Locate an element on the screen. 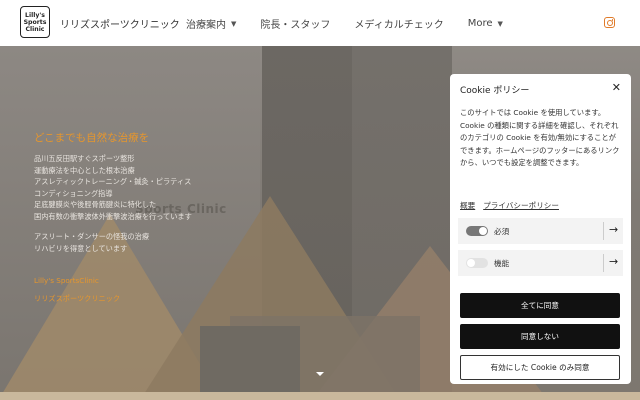 Image resolution: width=640 pixels, height=400 pixels. hero-floor is located at coordinates (320, 396).